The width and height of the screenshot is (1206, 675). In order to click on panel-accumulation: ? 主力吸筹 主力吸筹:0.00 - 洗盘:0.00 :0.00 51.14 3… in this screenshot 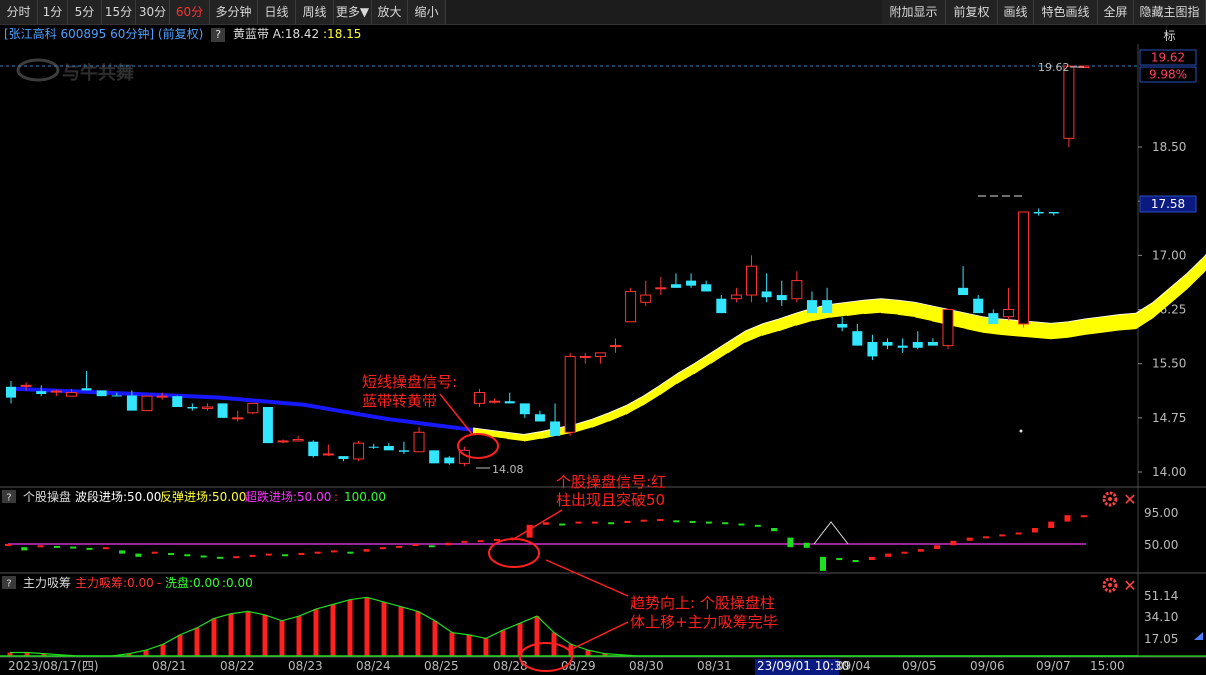, I will do `click(603, 616)`.